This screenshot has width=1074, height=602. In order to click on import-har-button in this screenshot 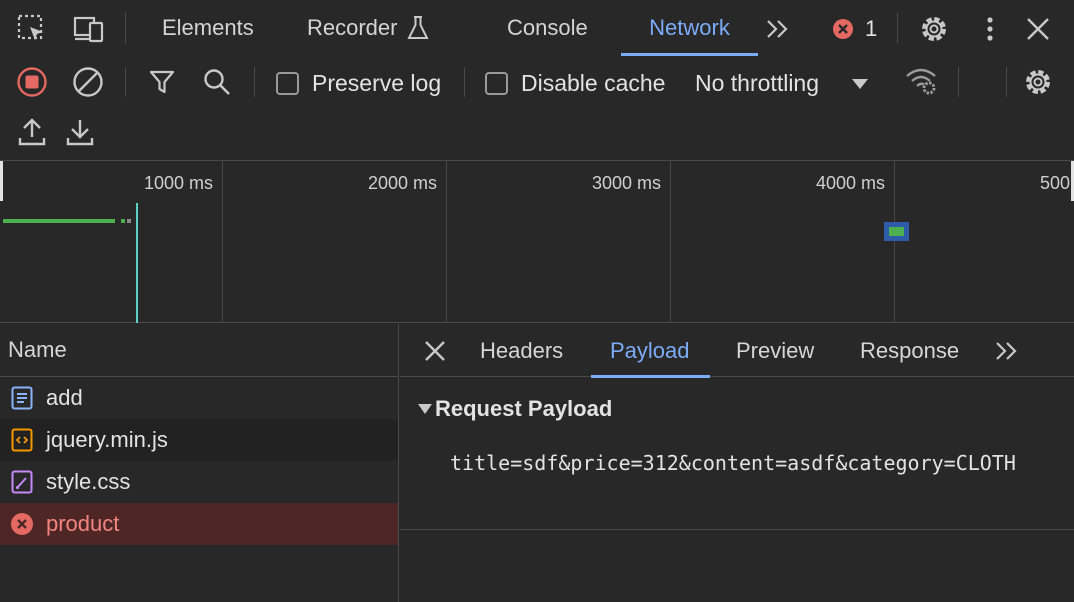, I will do `click(32, 132)`.